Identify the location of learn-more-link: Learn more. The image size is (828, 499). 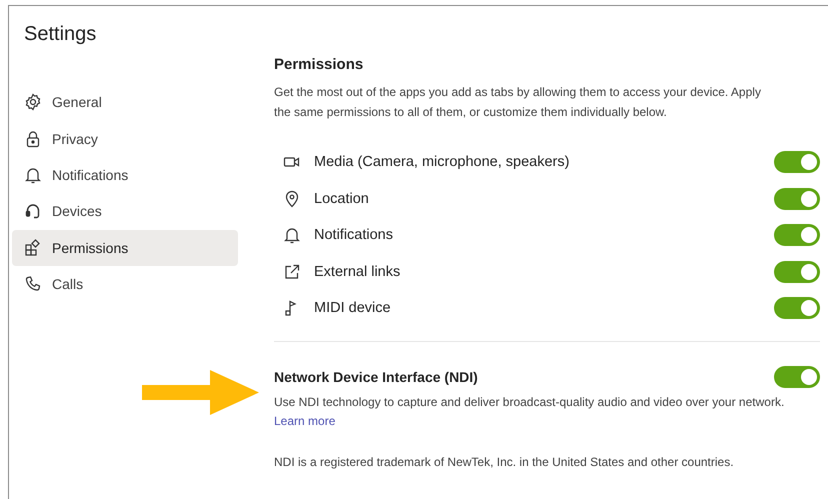
(305, 421).